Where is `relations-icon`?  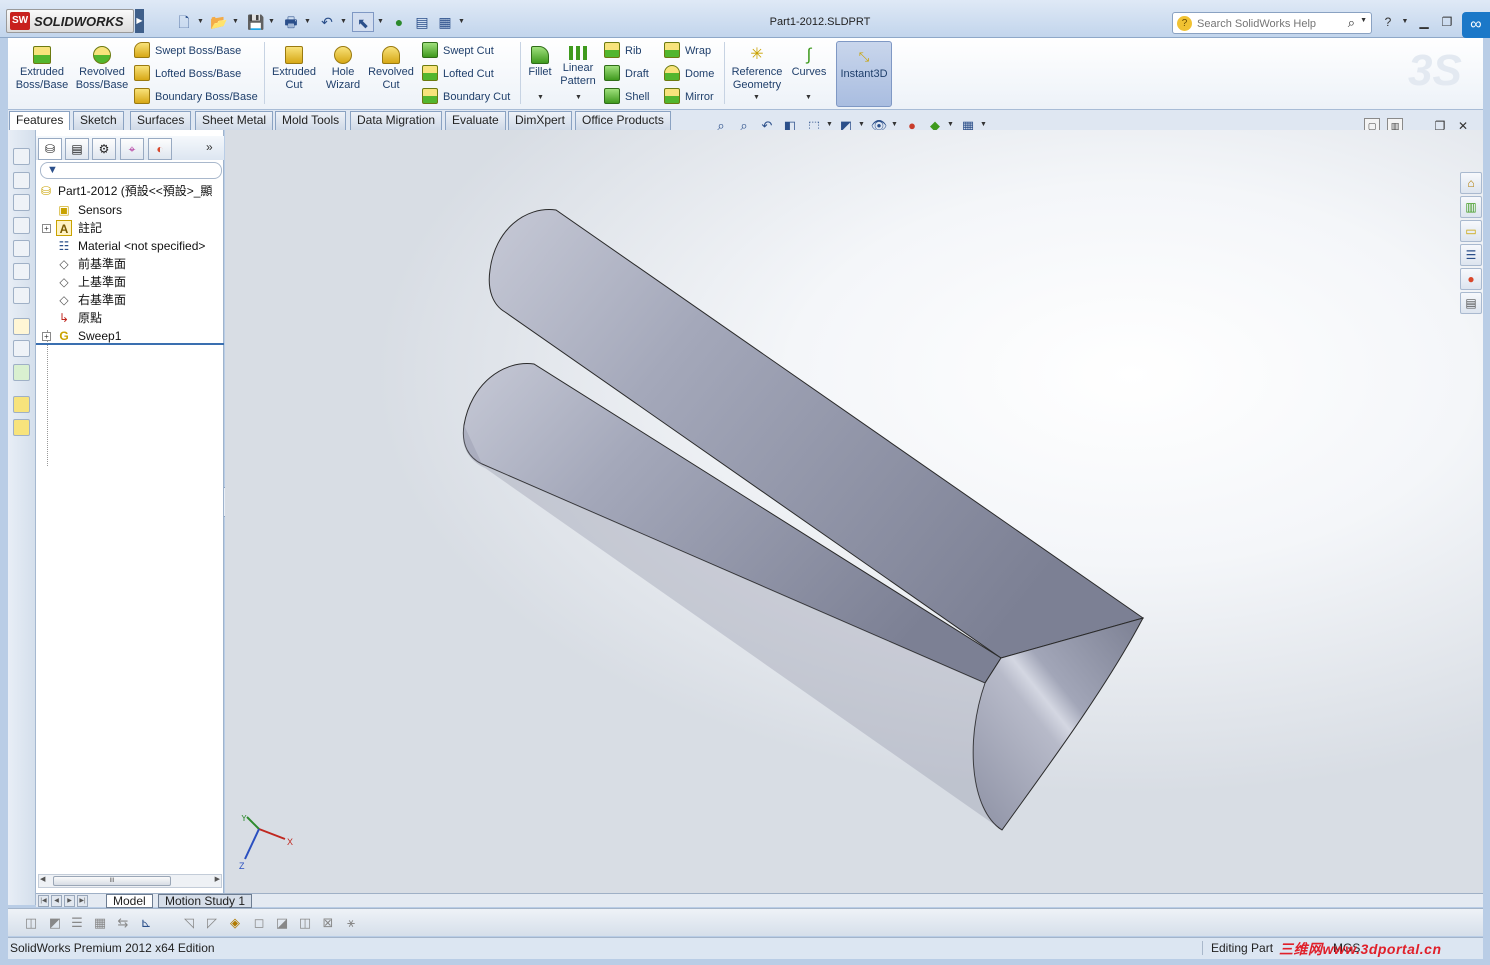
relations-icon is located at coordinates (21, 372).